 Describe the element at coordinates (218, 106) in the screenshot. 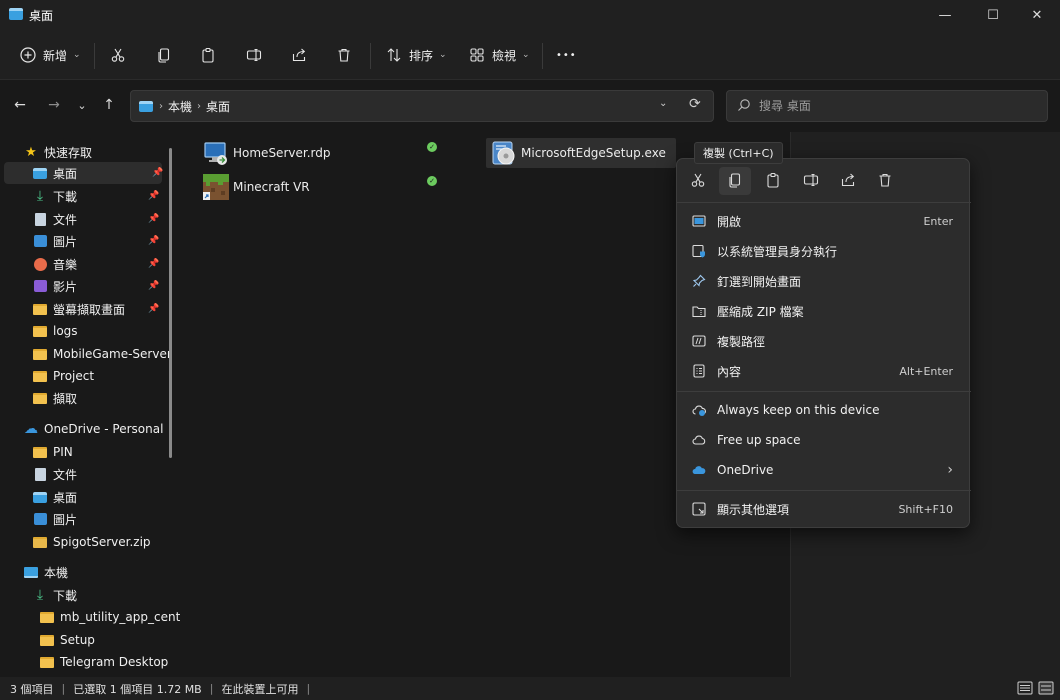

I see `breadcrumb-desktop: 桌面` at that location.